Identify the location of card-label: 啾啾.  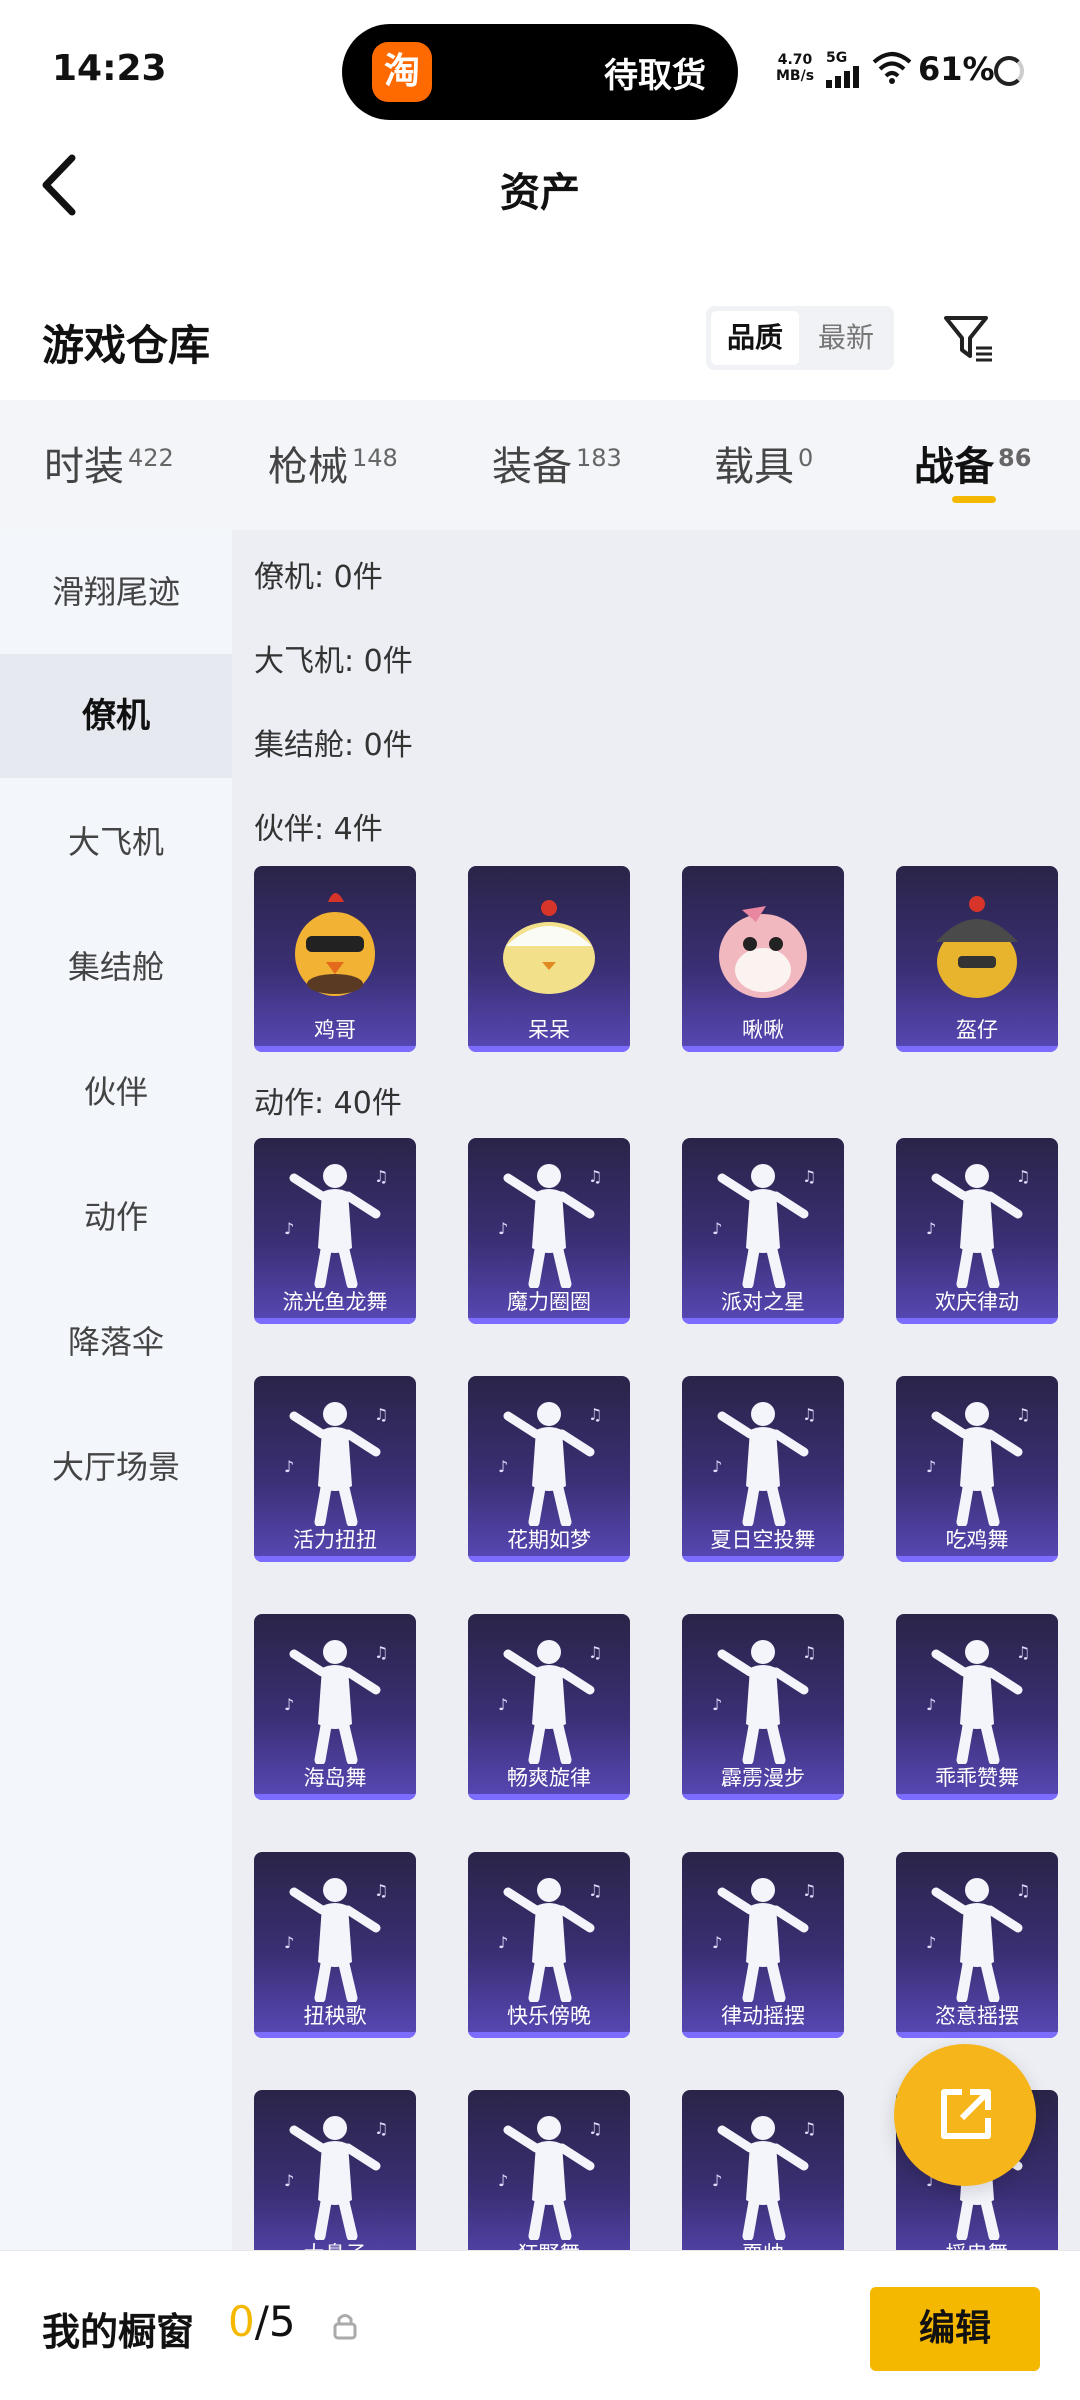
(763, 1030).